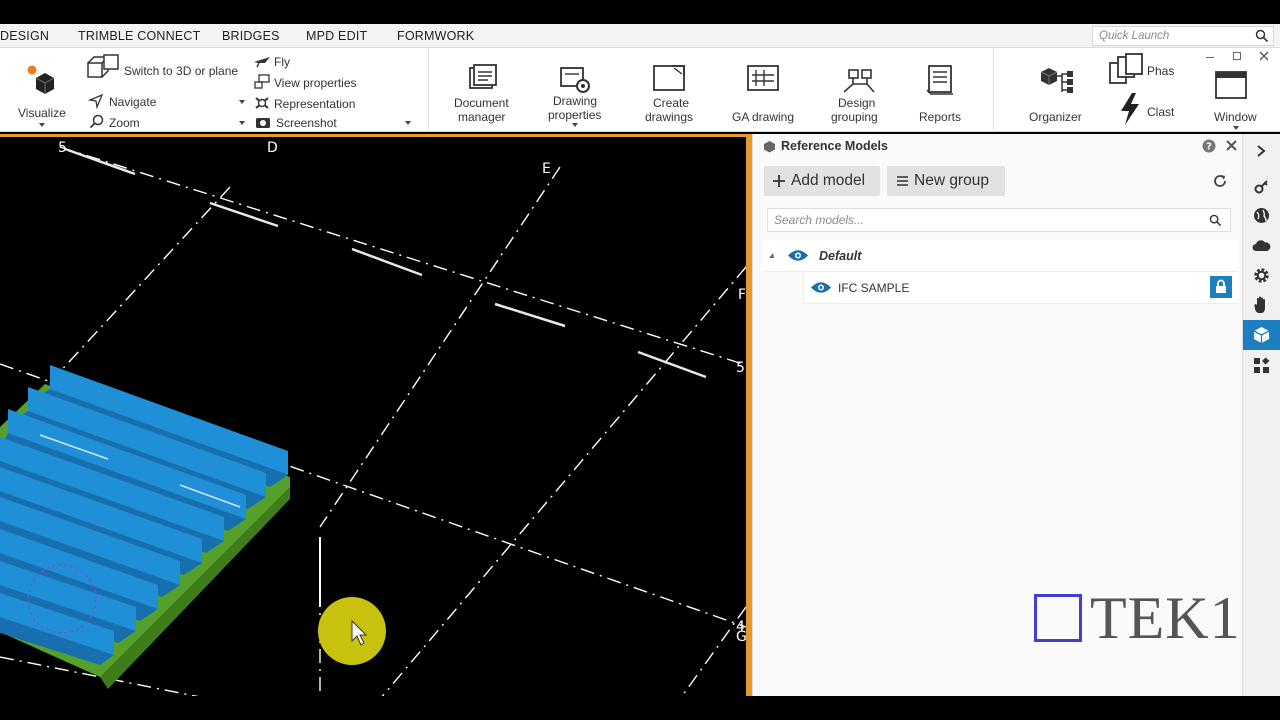 This screenshot has width=1280, height=720. Describe the element at coordinates (181, 71) in the screenshot. I see `switch-3d-button: Switch to 3D or plane` at that location.